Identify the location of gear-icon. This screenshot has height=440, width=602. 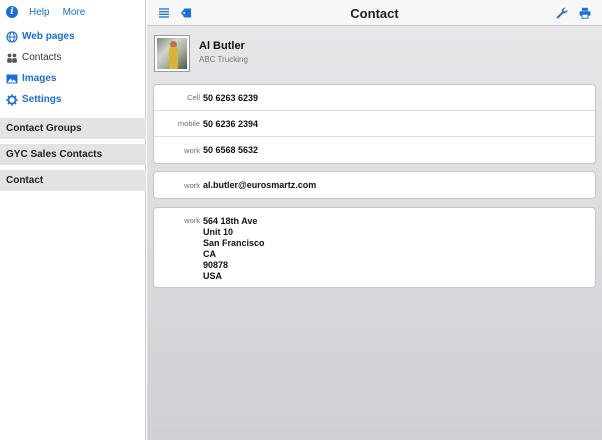
(12, 99).